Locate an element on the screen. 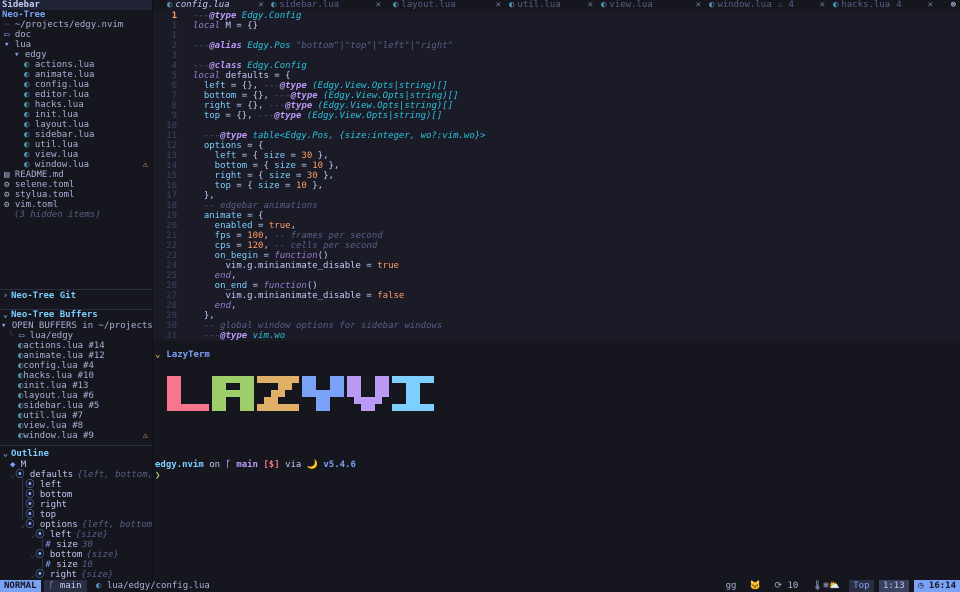 The image size is (960, 592). tree-item: ⚙ stylua.toml is located at coordinates (76, 195).